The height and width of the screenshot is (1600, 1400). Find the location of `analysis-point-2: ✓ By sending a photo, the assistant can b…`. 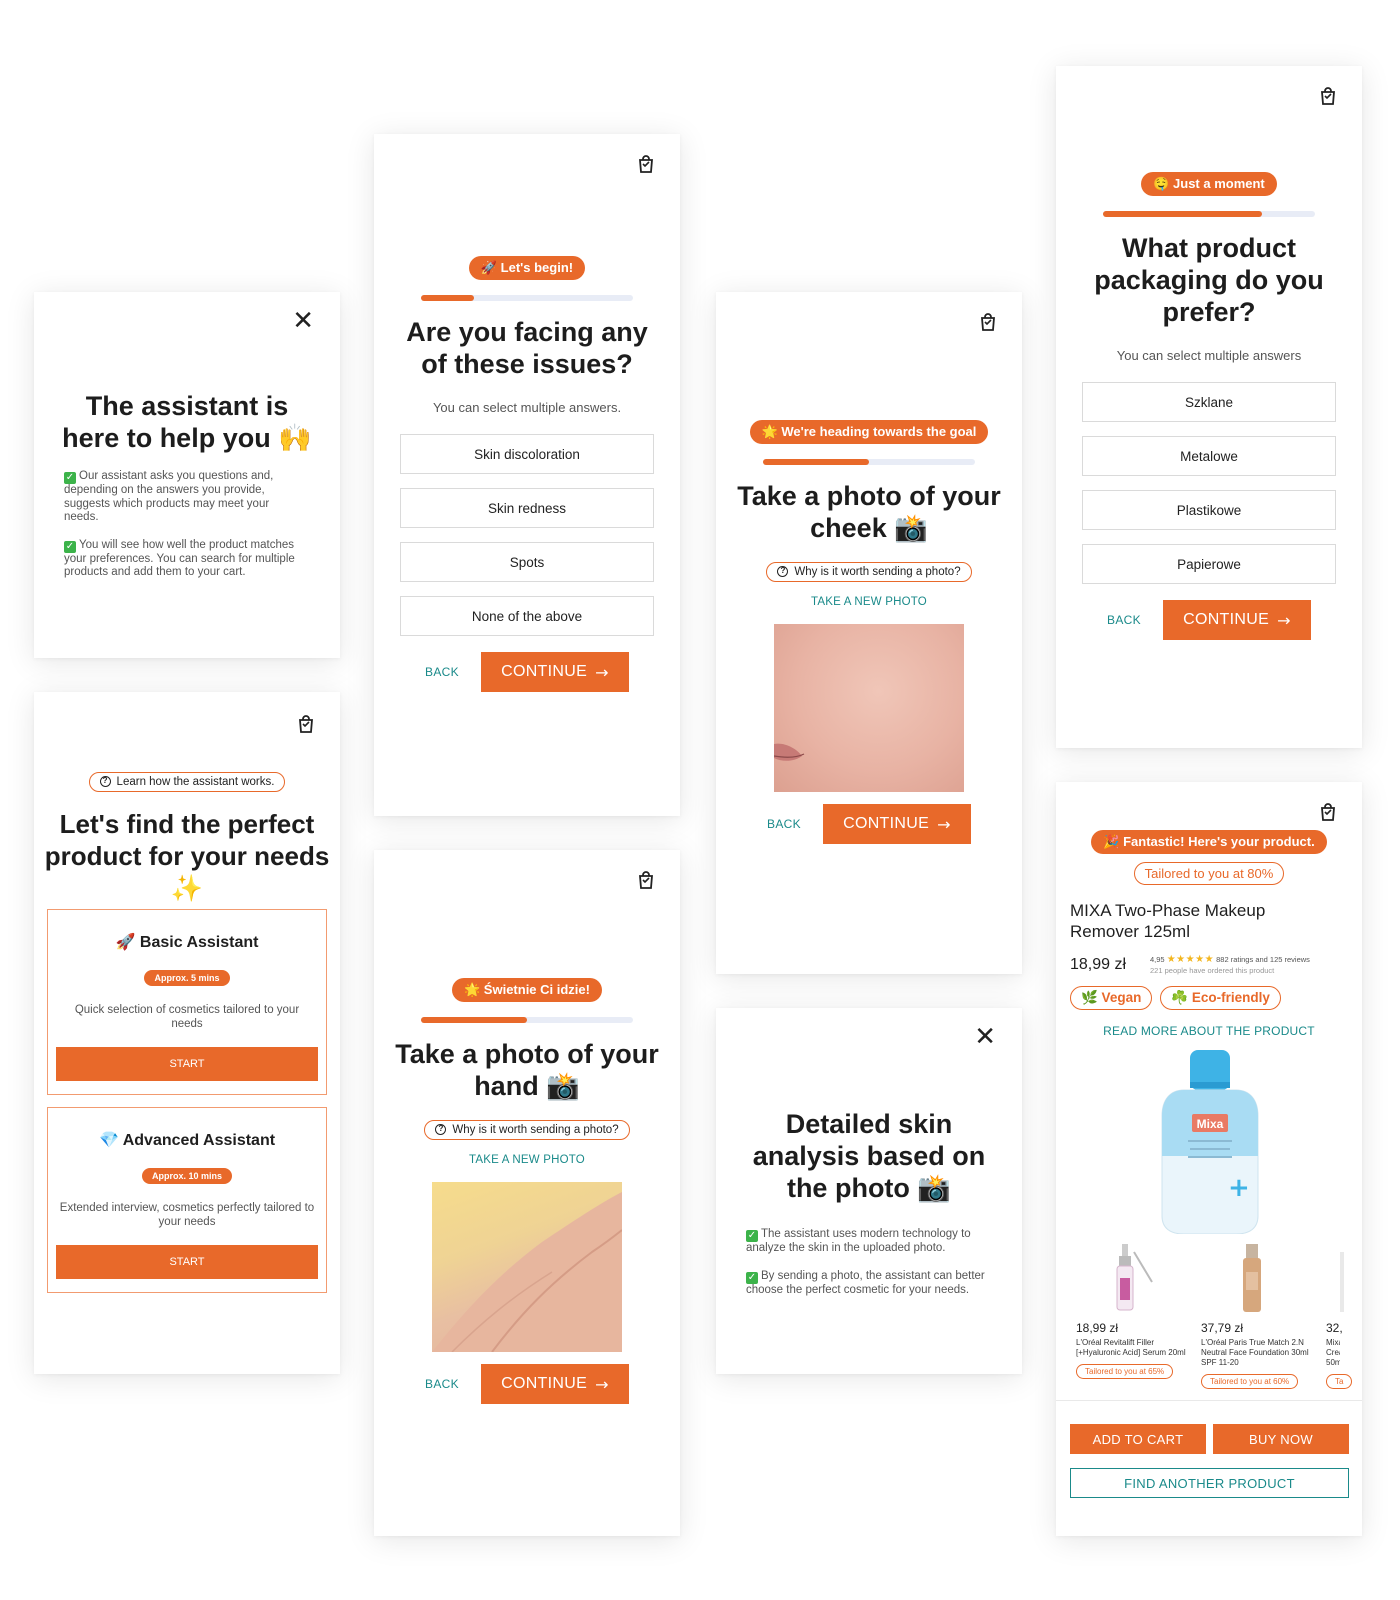

analysis-point-2: ✓ By sending a photo, the assistant can b… is located at coordinates (865, 1282).